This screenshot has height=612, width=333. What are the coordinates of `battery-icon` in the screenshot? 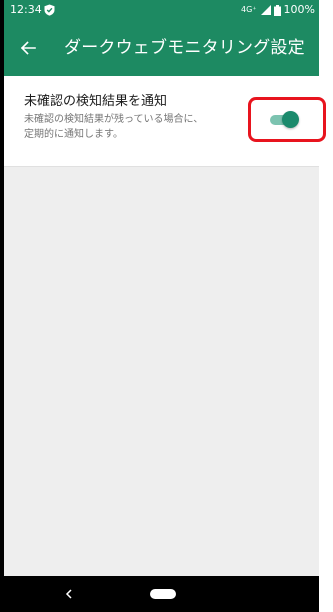 It's located at (277, 10).